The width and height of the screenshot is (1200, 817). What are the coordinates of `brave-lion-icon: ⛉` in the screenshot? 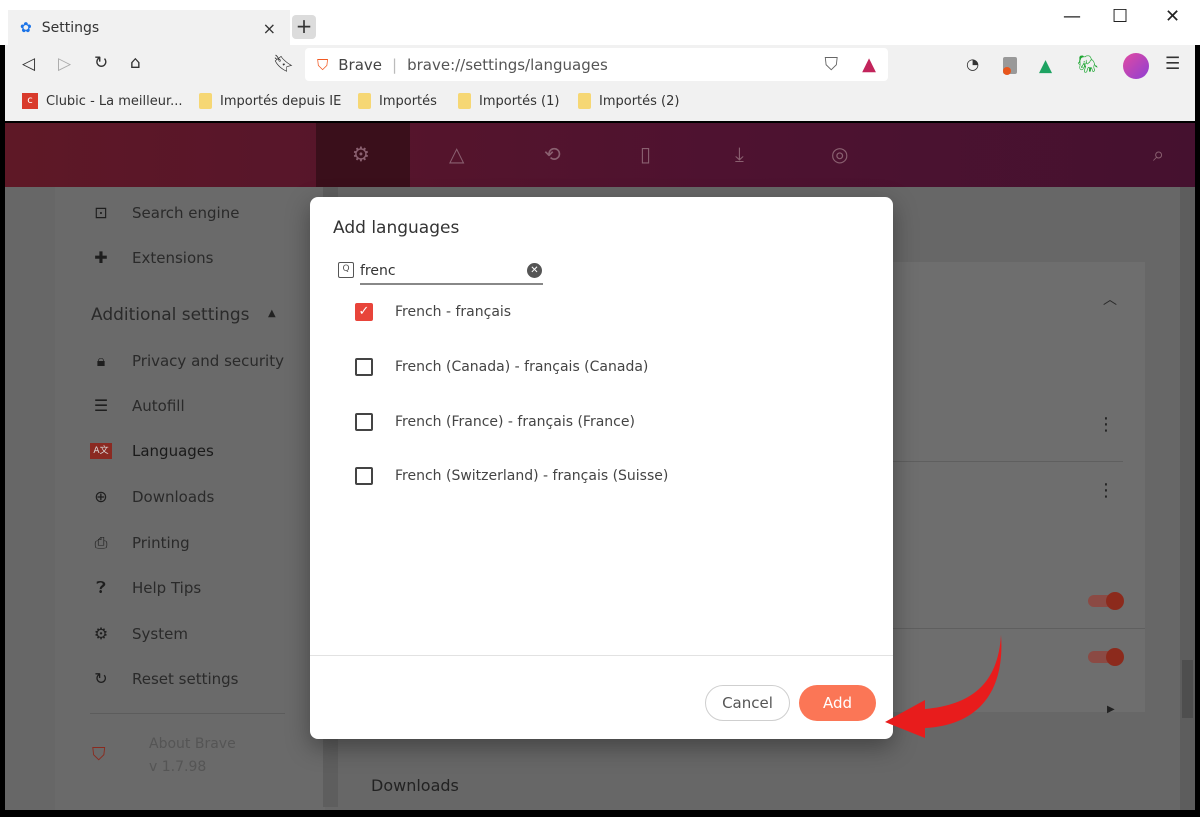 It's located at (323, 64).